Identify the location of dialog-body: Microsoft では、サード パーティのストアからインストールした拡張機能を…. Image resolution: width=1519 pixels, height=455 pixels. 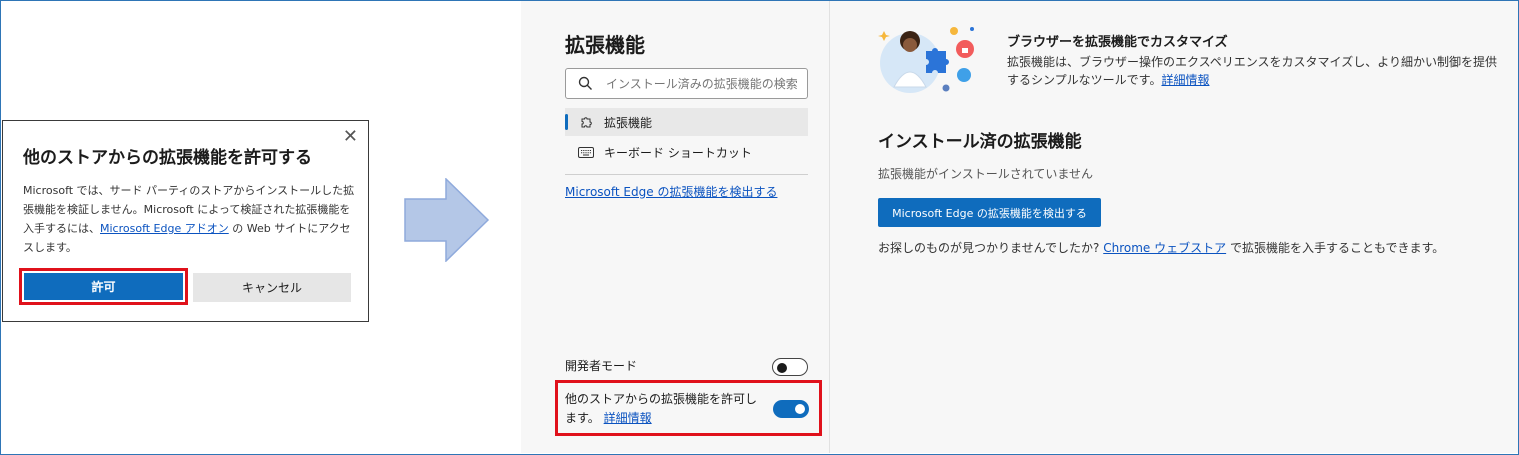
(190, 219).